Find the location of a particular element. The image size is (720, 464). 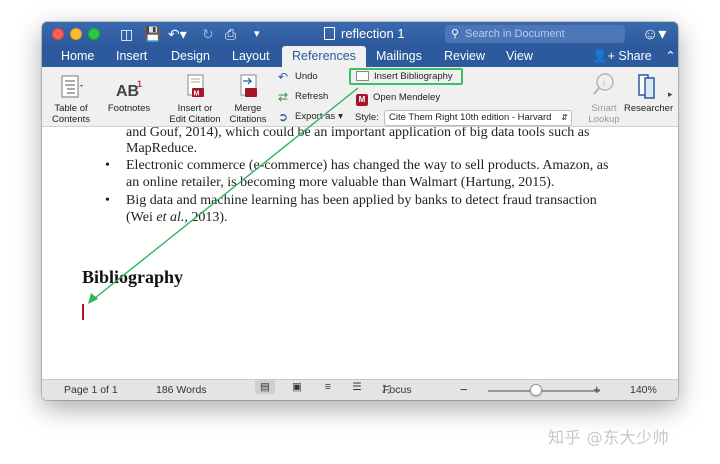

bullet-banks-line2: (Wei et al., 2013). is located at coordinates (177, 218).